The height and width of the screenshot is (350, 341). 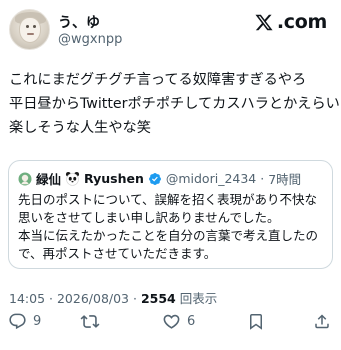 What do you see at coordinates (30, 34) in the screenshot?
I see `avatar-mouth` at bounding box center [30, 34].